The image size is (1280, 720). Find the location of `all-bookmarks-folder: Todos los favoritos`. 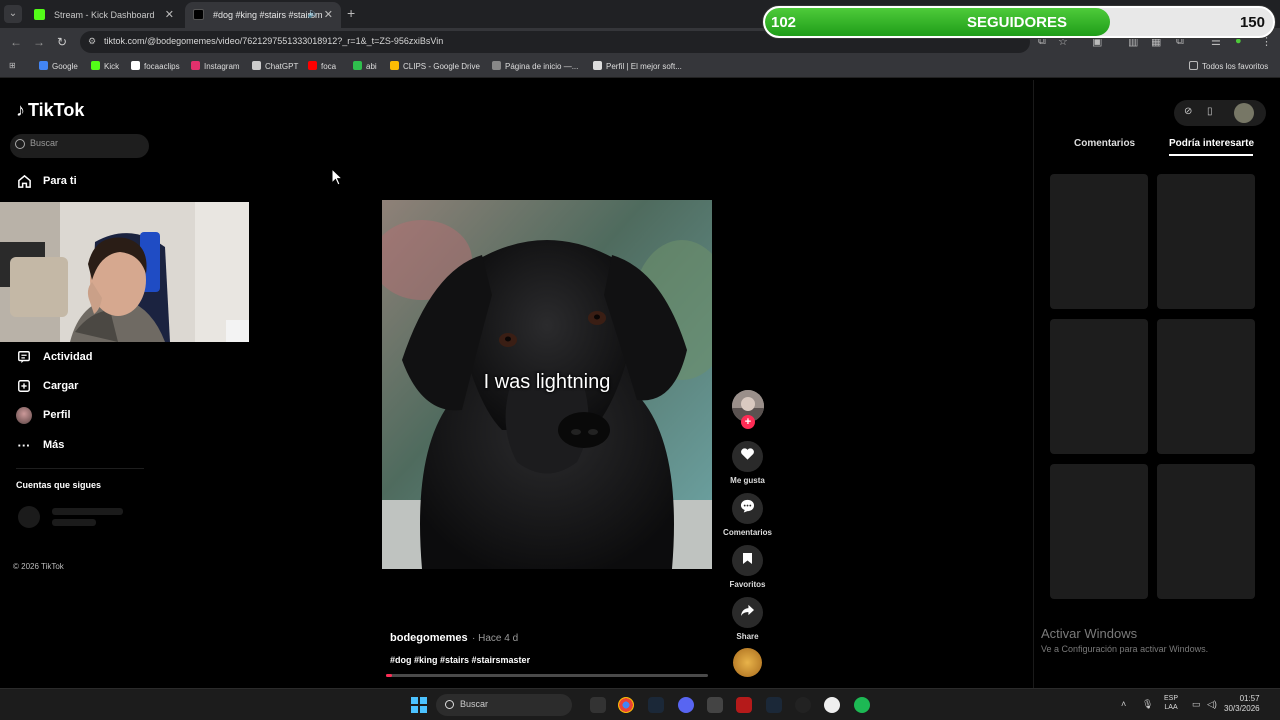

all-bookmarks-folder: Todos los favoritos is located at coordinates (1228, 66).